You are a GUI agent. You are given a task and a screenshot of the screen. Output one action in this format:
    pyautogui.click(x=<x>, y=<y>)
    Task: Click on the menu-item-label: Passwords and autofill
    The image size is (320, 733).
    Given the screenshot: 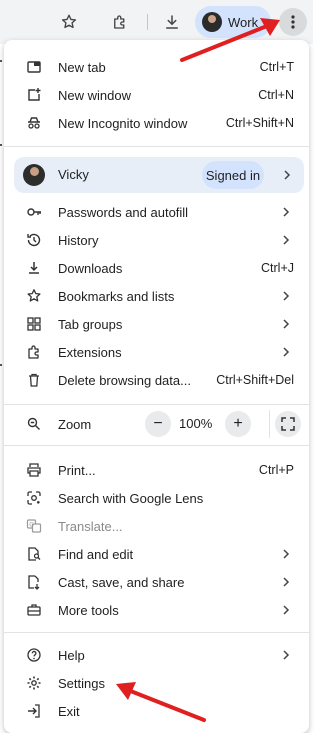 What is the action you would take?
    pyautogui.click(x=123, y=212)
    